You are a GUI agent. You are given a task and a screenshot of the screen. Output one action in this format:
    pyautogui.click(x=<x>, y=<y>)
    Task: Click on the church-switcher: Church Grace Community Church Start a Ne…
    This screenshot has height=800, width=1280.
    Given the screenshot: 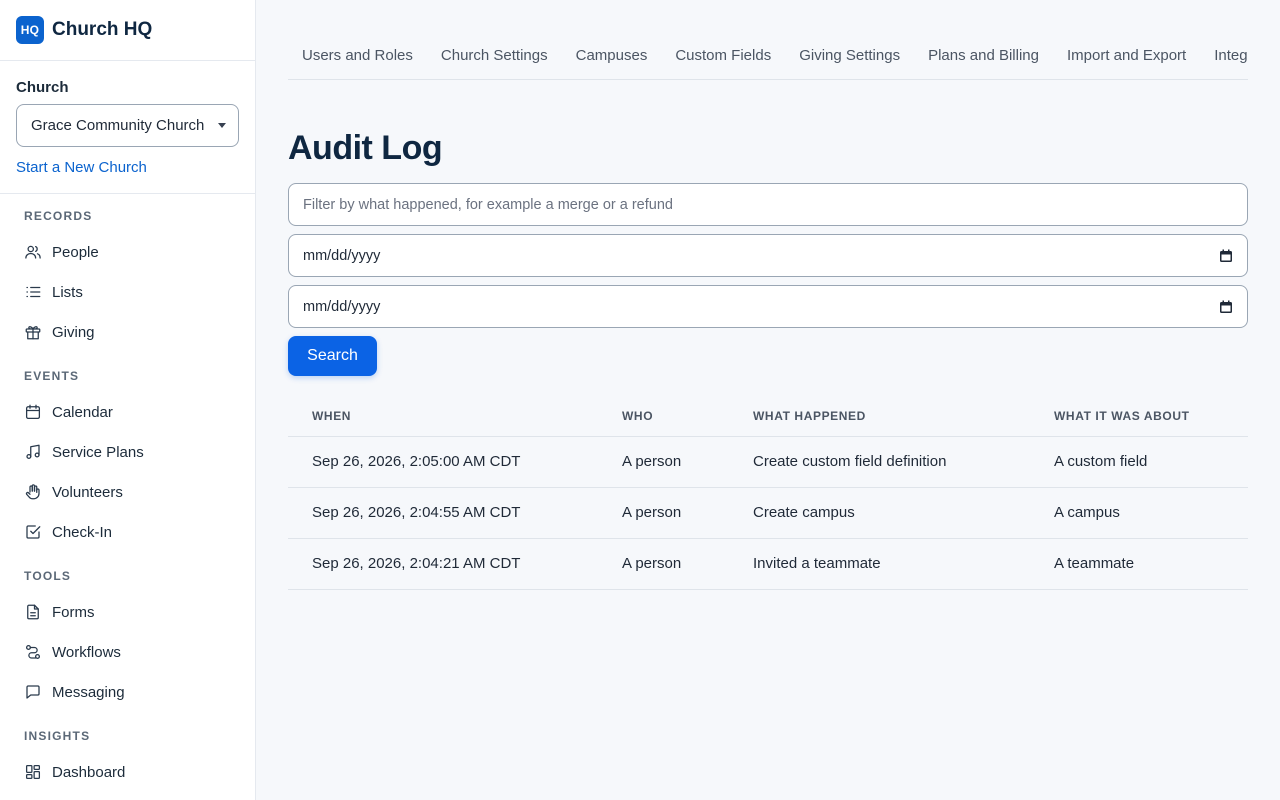 What is the action you would take?
    pyautogui.click(x=127, y=127)
    